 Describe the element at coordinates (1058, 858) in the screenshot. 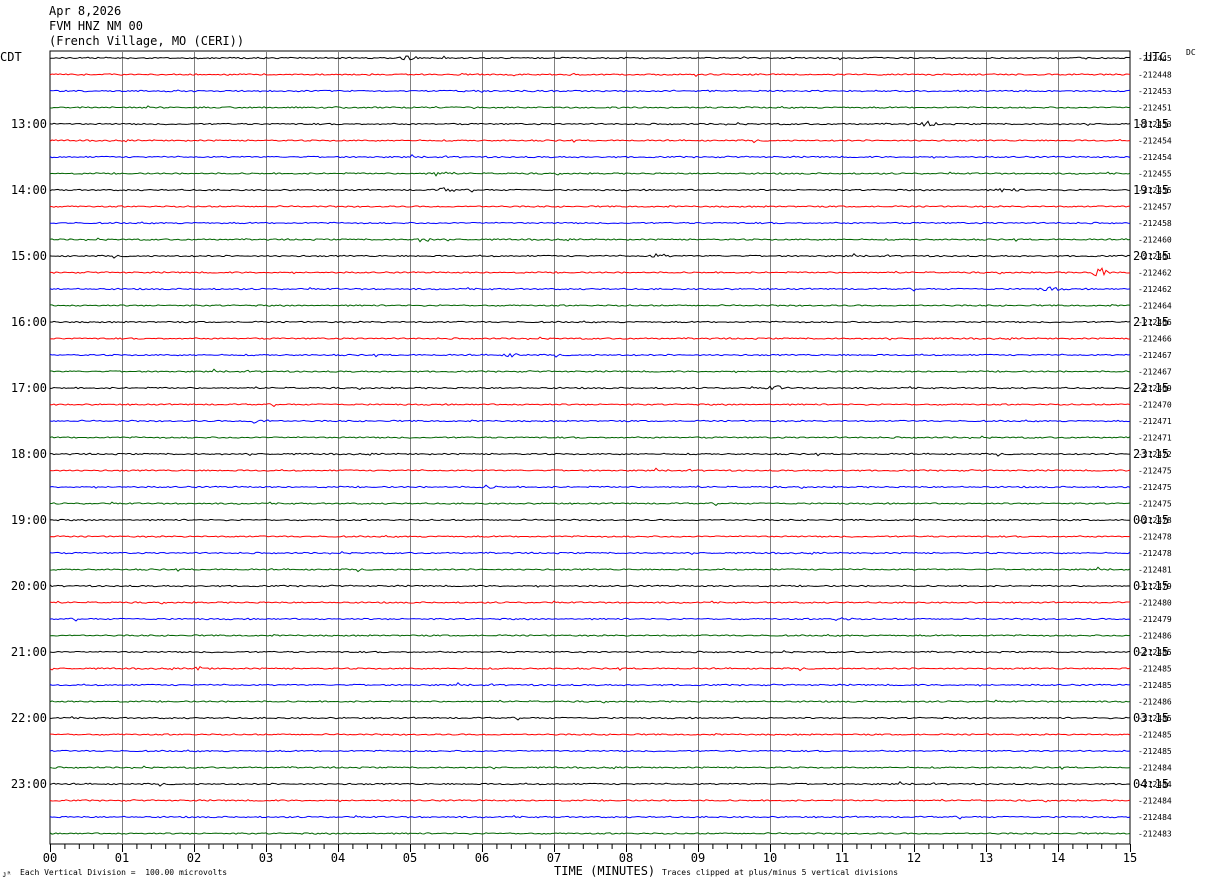

I see `x-tick-label: 14` at that location.